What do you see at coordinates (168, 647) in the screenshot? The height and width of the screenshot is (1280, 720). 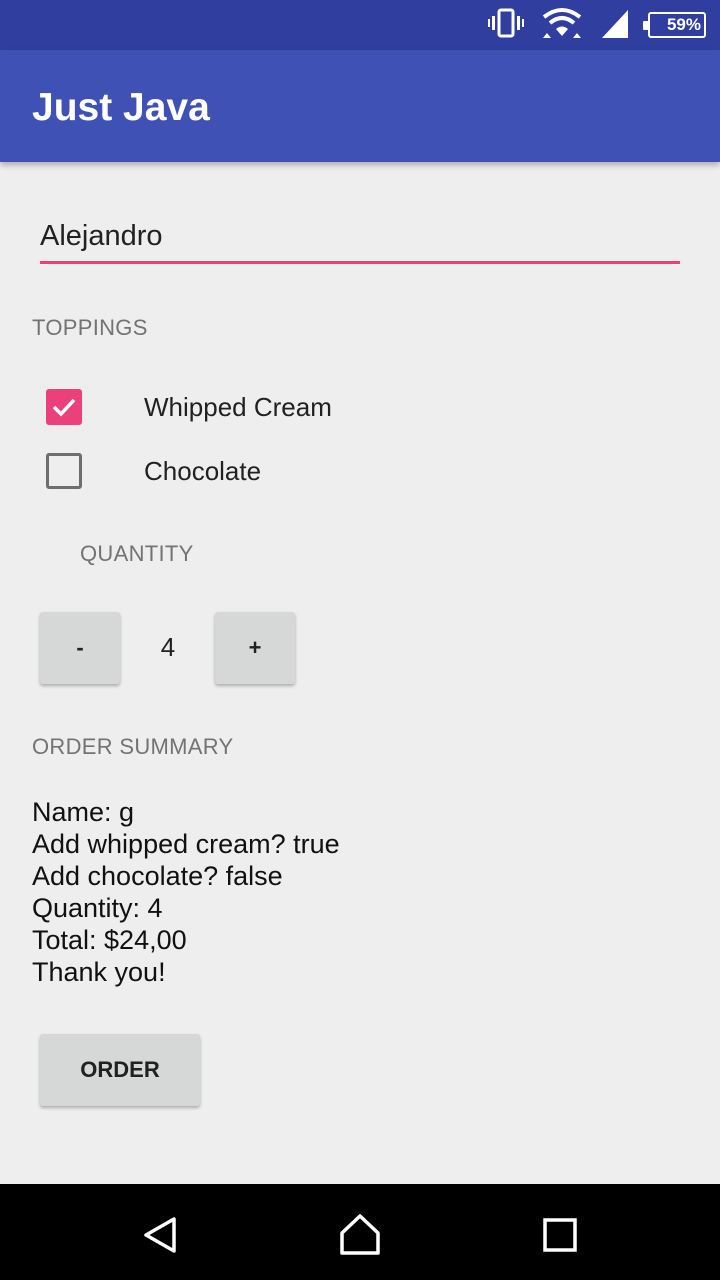 I see `quantity-value: 4` at bounding box center [168, 647].